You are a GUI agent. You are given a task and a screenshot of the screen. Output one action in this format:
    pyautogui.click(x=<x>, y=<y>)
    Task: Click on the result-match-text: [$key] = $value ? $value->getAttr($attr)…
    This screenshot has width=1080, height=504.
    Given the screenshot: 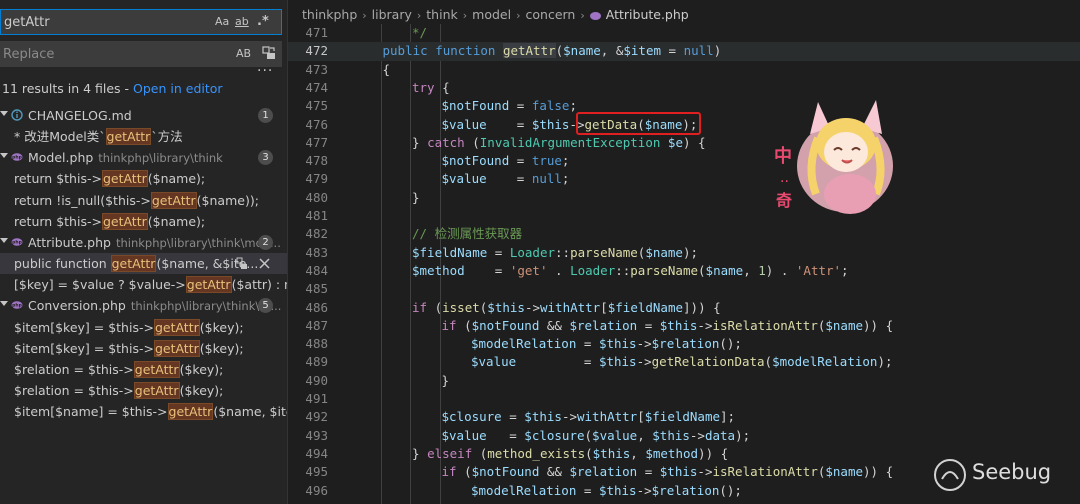 What is the action you would take?
    pyautogui.click(x=150, y=285)
    